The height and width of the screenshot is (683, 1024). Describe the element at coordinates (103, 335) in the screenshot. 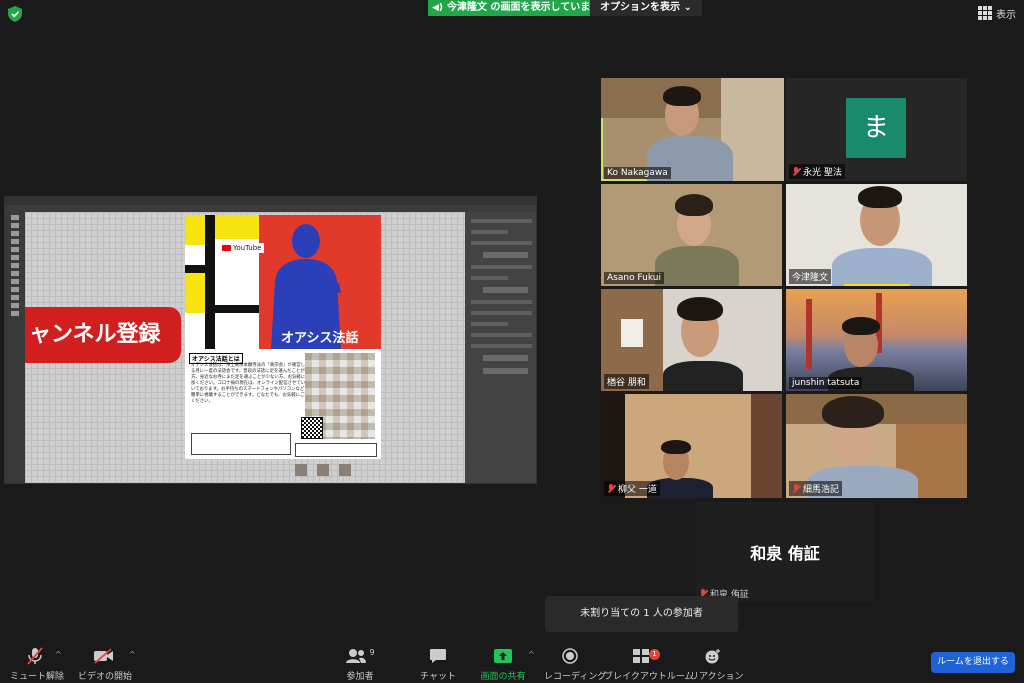

I see `channel-register-banner: ャンネル登録` at that location.